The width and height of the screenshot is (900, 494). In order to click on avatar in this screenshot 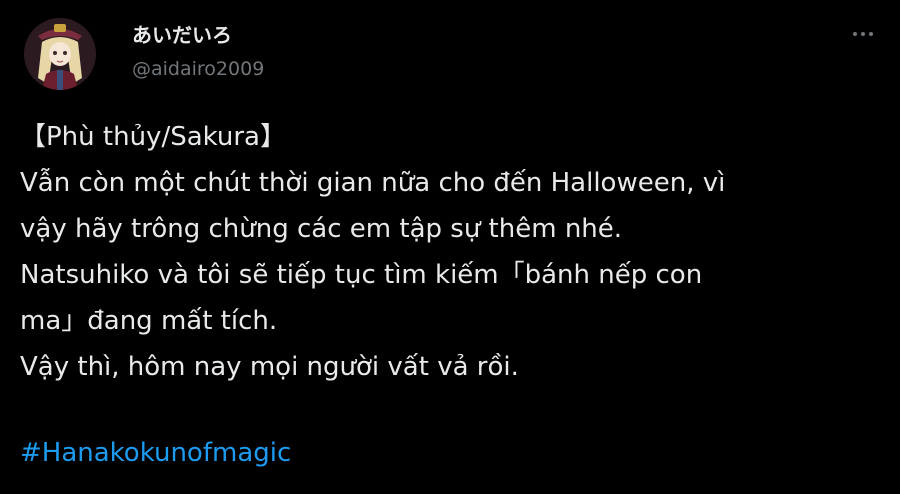, I will do `click(60, 54)`.